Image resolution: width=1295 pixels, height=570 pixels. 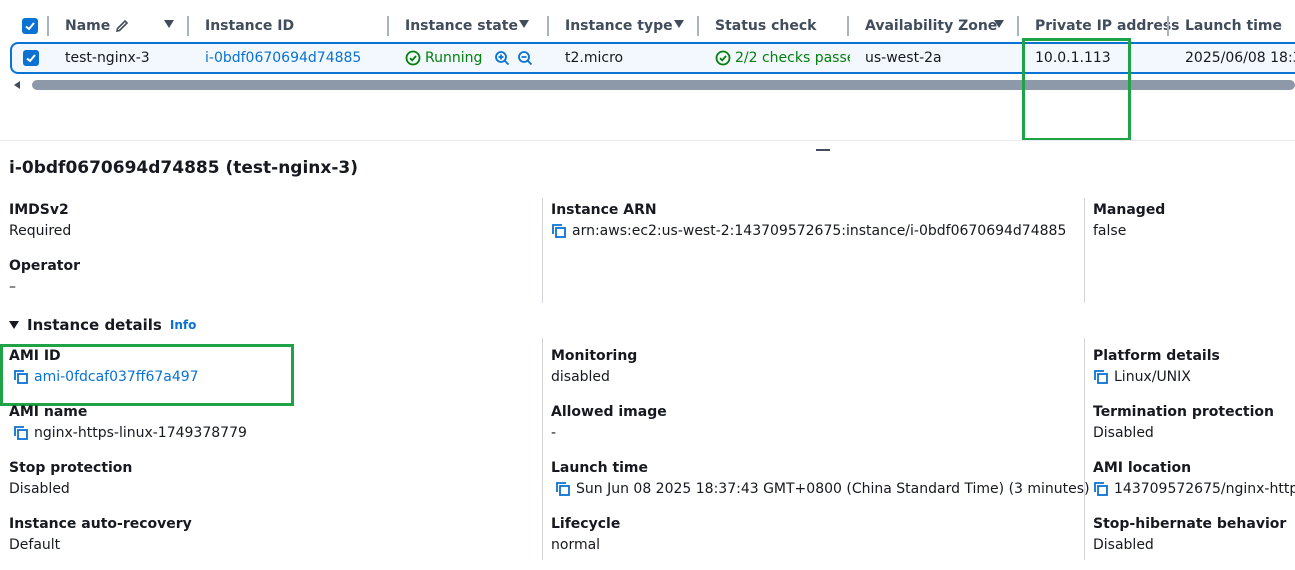 I want to click on field-label: Managed, so click(x=1129, y=210).